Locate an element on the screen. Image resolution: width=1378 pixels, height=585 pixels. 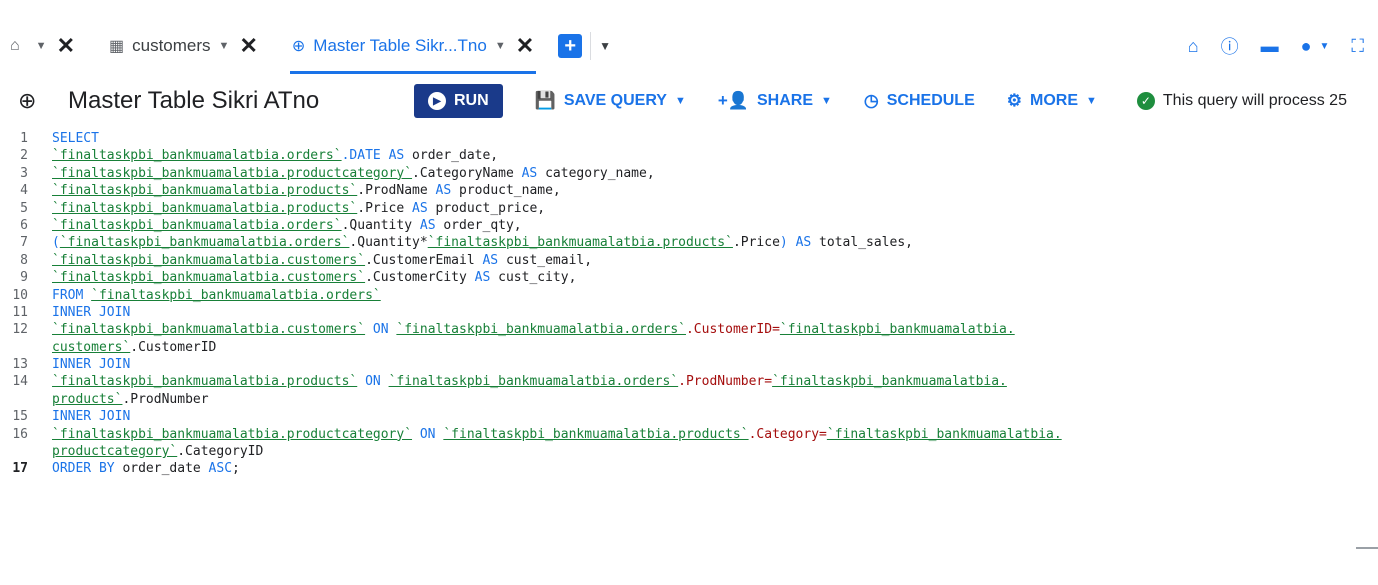
sql-keyword: ORDER BY is located at coordinates (83, 469).